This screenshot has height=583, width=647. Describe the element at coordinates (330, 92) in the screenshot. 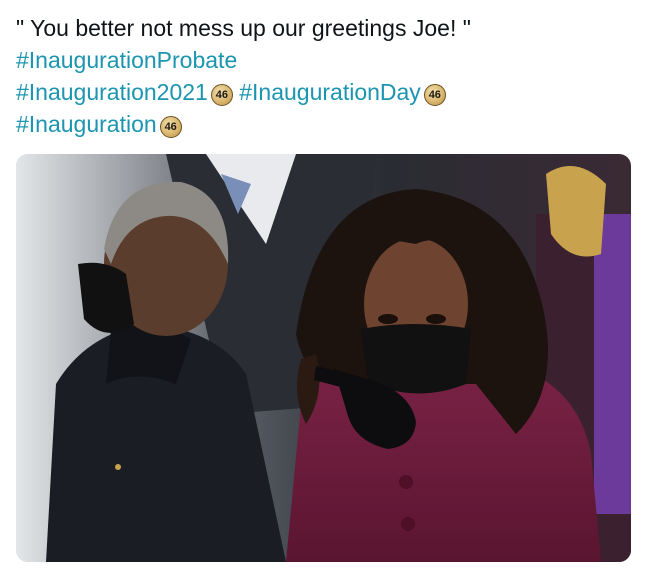

I see `hashtag-inauguration-day: #InaugurationDay` at that location.